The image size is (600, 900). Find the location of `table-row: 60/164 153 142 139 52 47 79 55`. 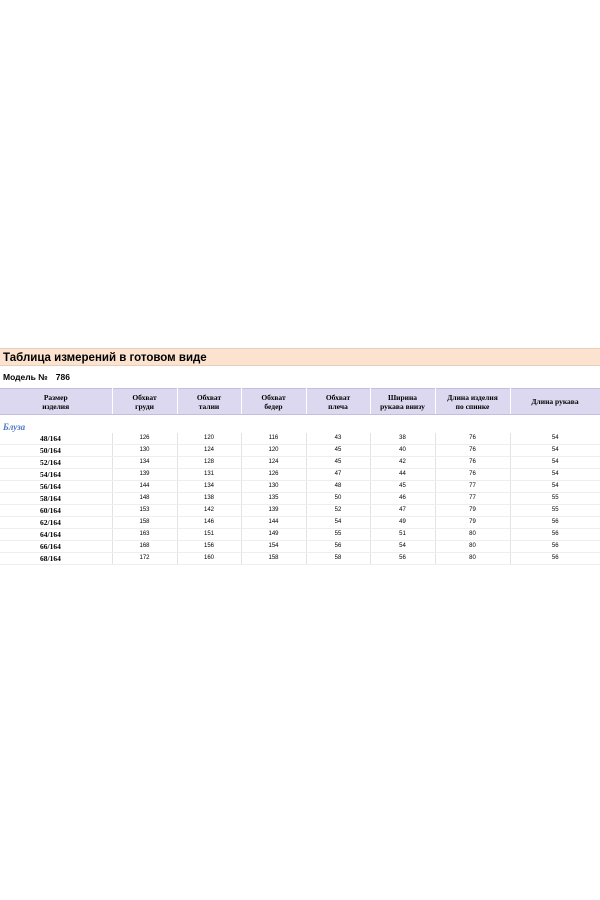

table-row: 60/164 153 142 139 52 47 79 55 is located at coordinates (300, 510).